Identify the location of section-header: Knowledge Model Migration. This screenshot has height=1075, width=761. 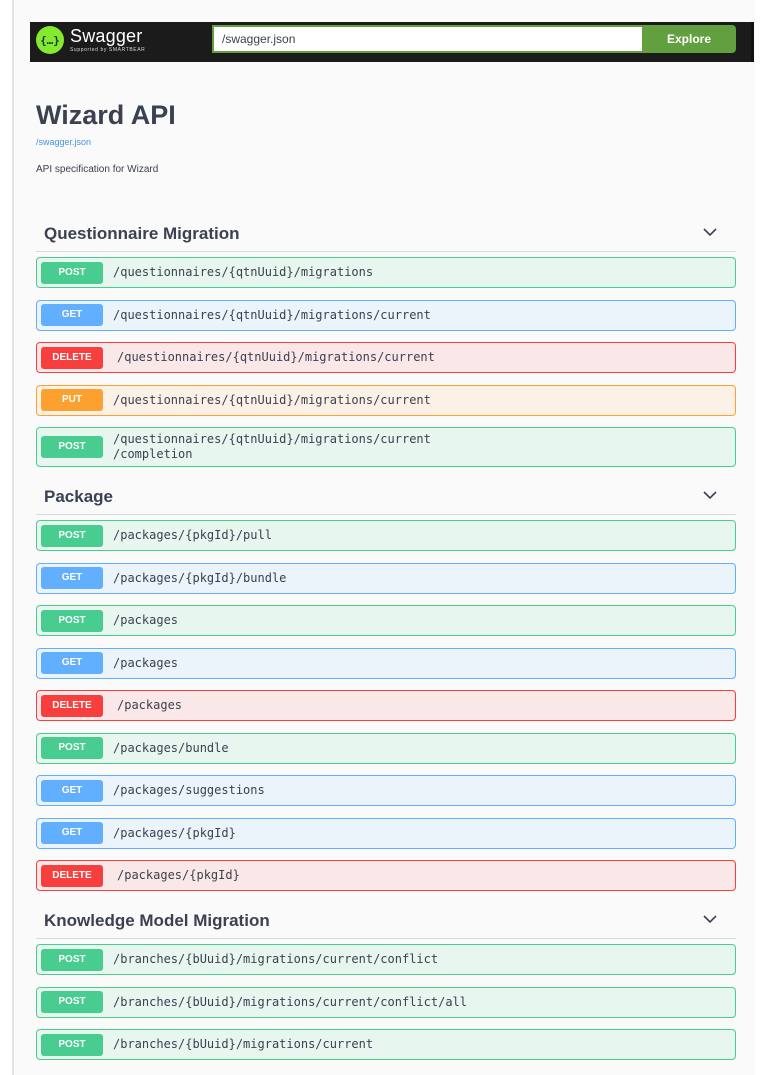
(386, 920).